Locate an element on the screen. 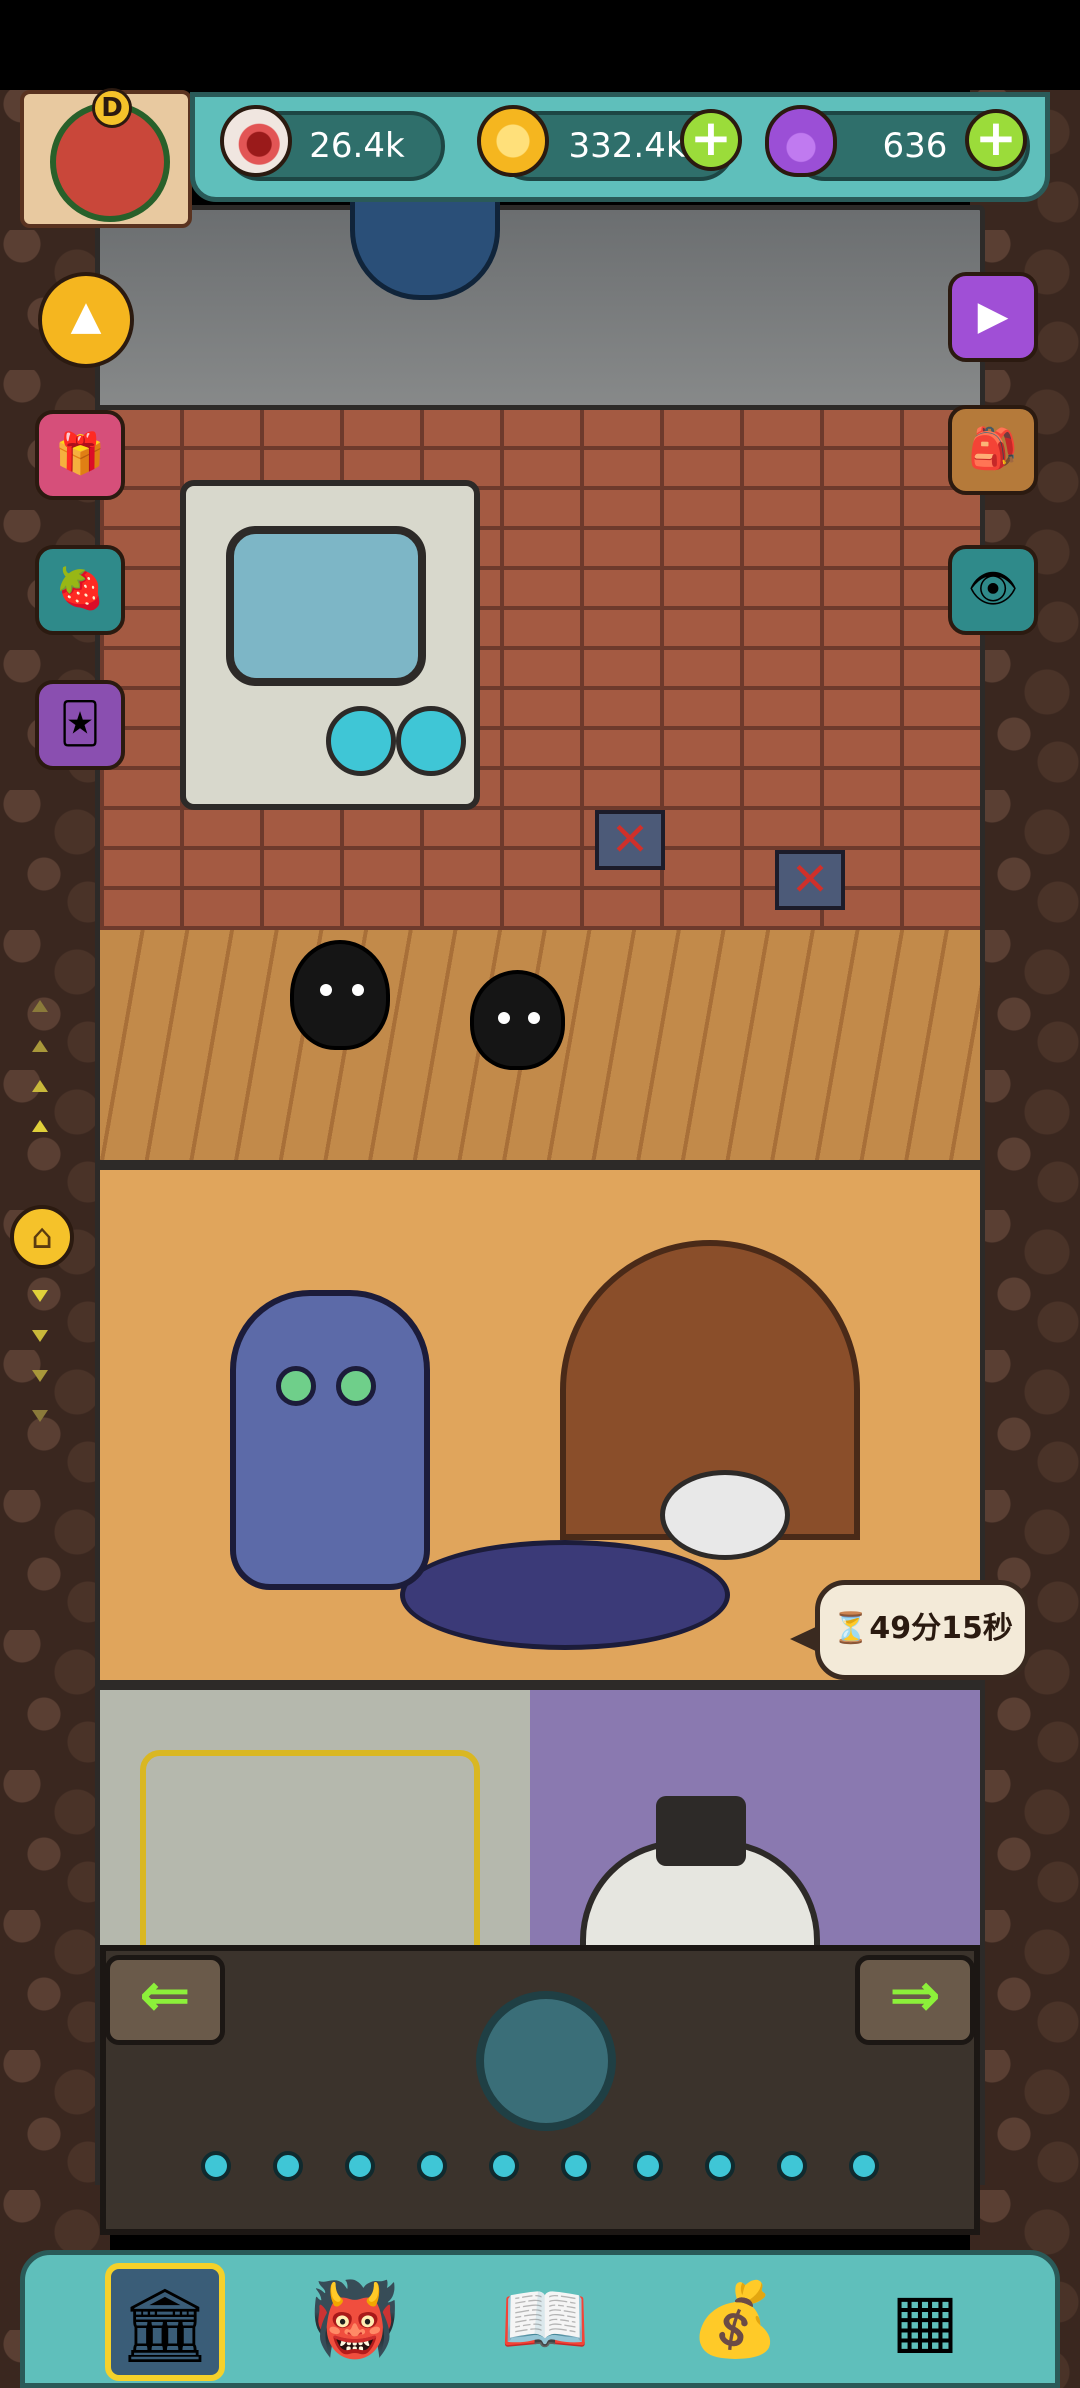 The width and height of the screenshot is (1080, 2388). bottom-nav: 🏛 👹 📖 💰 ▦ is located at coordinates (540, 2319).